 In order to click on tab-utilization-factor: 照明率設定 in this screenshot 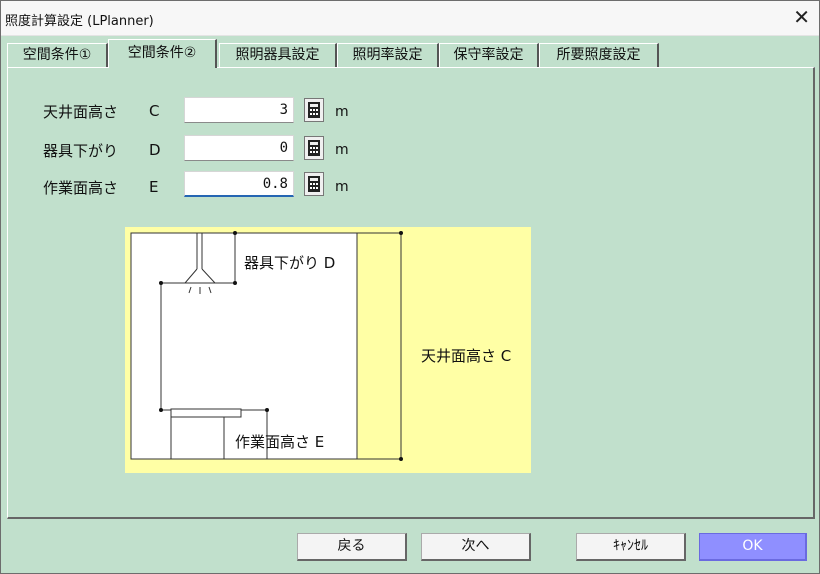, I will do `click(388, 55)`.